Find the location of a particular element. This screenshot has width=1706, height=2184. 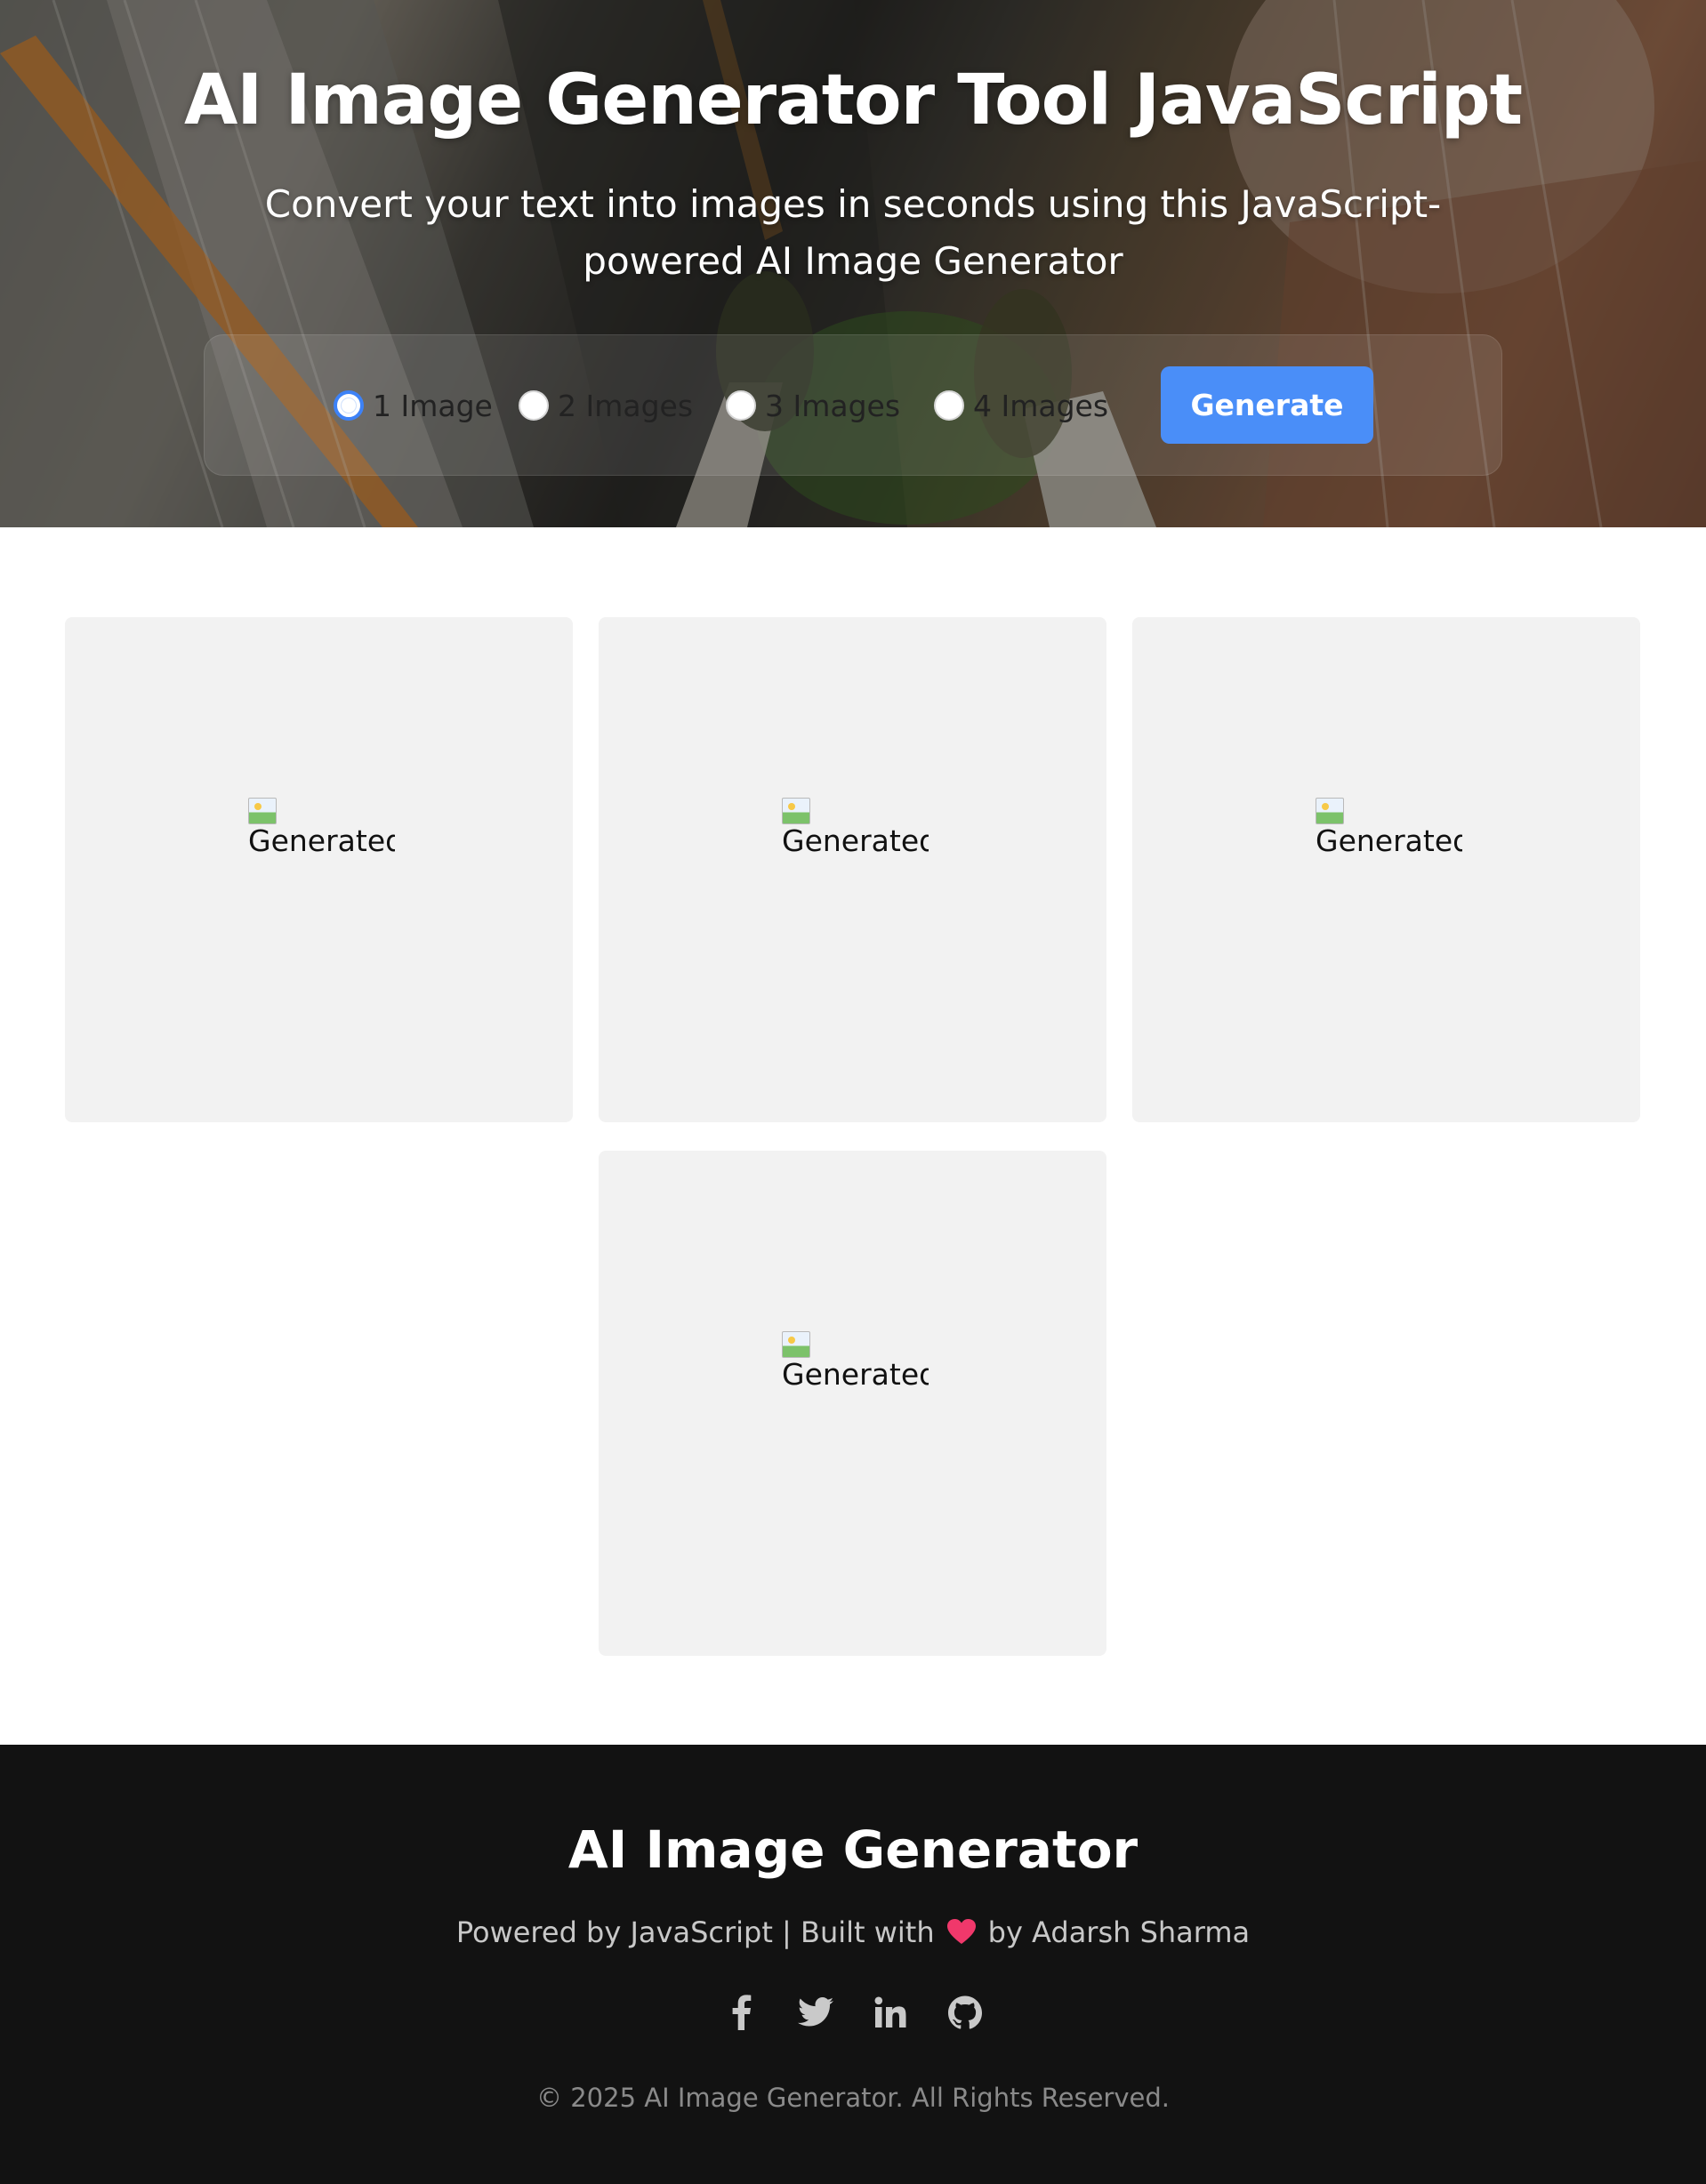

github-link is located at coordinates (965, 2012).